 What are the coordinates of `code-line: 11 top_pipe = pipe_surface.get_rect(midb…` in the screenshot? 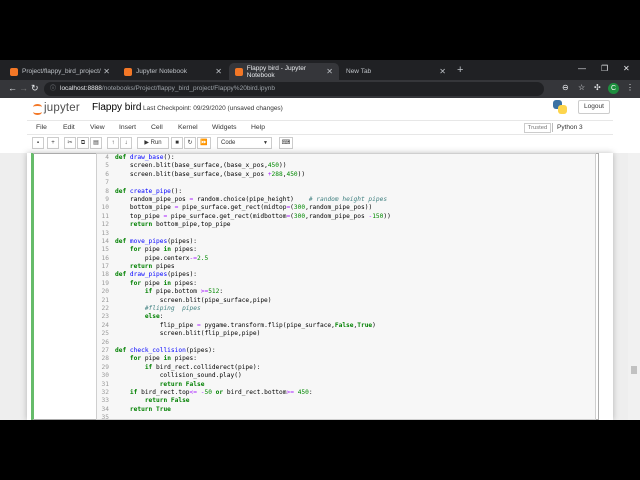 It's located at (346, 217).